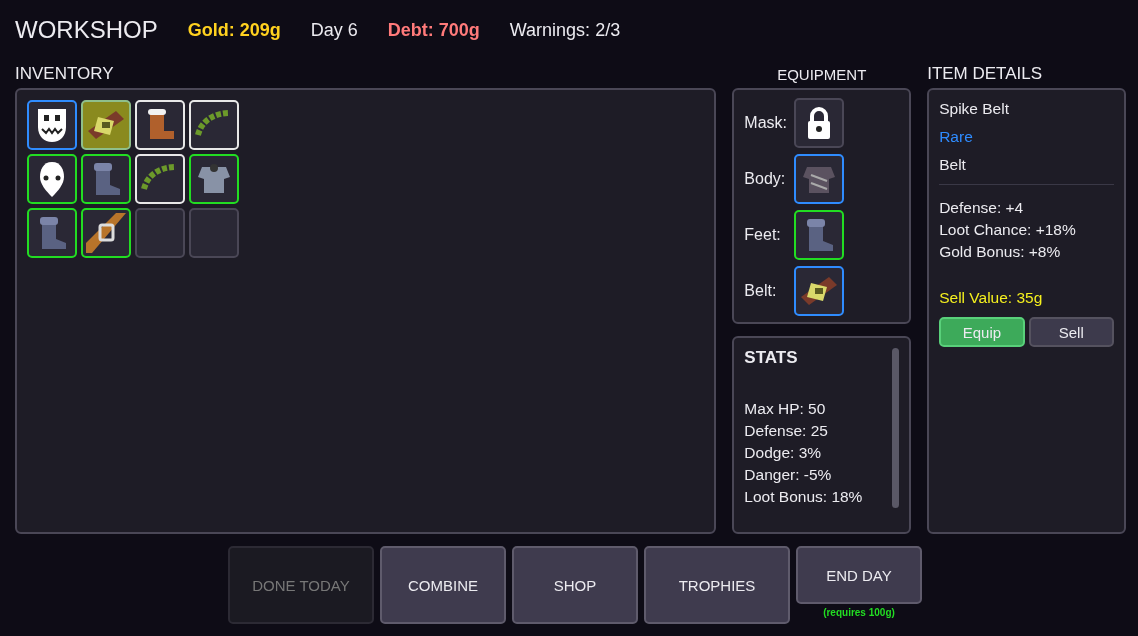 This screenshot has width=1138, height=636. Describe the element at coordinates (896, 428) in the screenshot. I see `scrollbar` at that location.